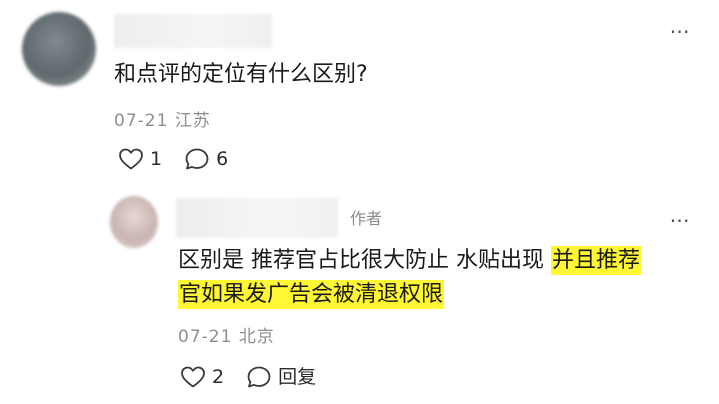 The width and height of the screenshot is (719, 404). What do you see at coordinates (311, 294) in the screenshot?
I see `reply-text-highlight: 官如果发广告会被清退权限` at bounding box center [311, 294].